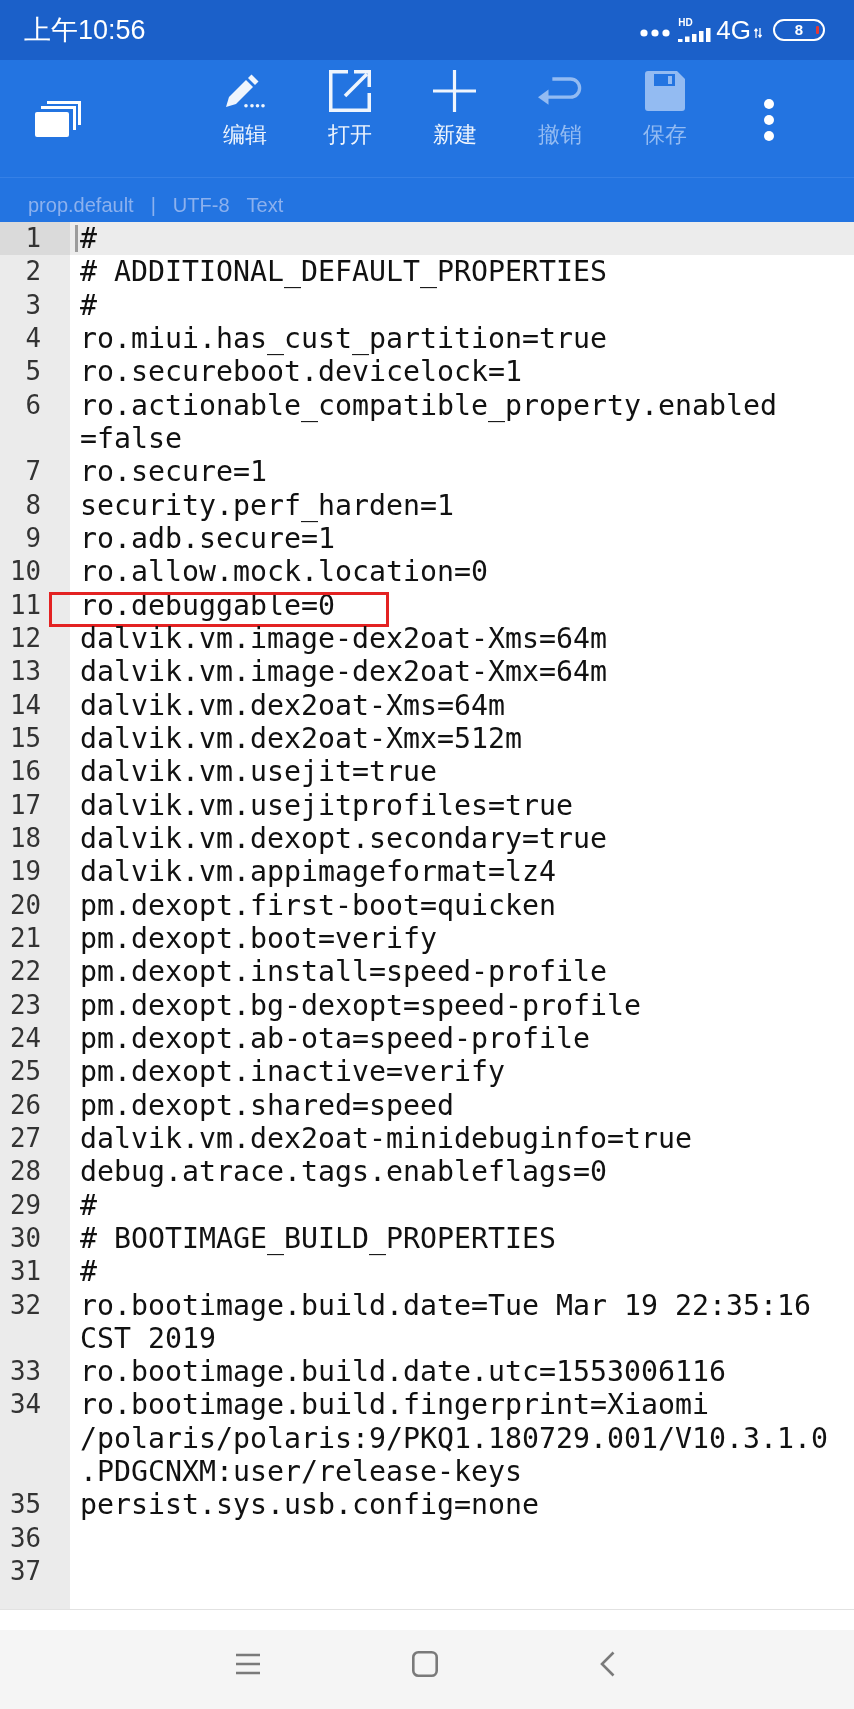 The width and height of the screenshot is (854, 1709). Describe the element at coordinates (25, 1405) in the screenshot. I see `line-number: 34` at that location.